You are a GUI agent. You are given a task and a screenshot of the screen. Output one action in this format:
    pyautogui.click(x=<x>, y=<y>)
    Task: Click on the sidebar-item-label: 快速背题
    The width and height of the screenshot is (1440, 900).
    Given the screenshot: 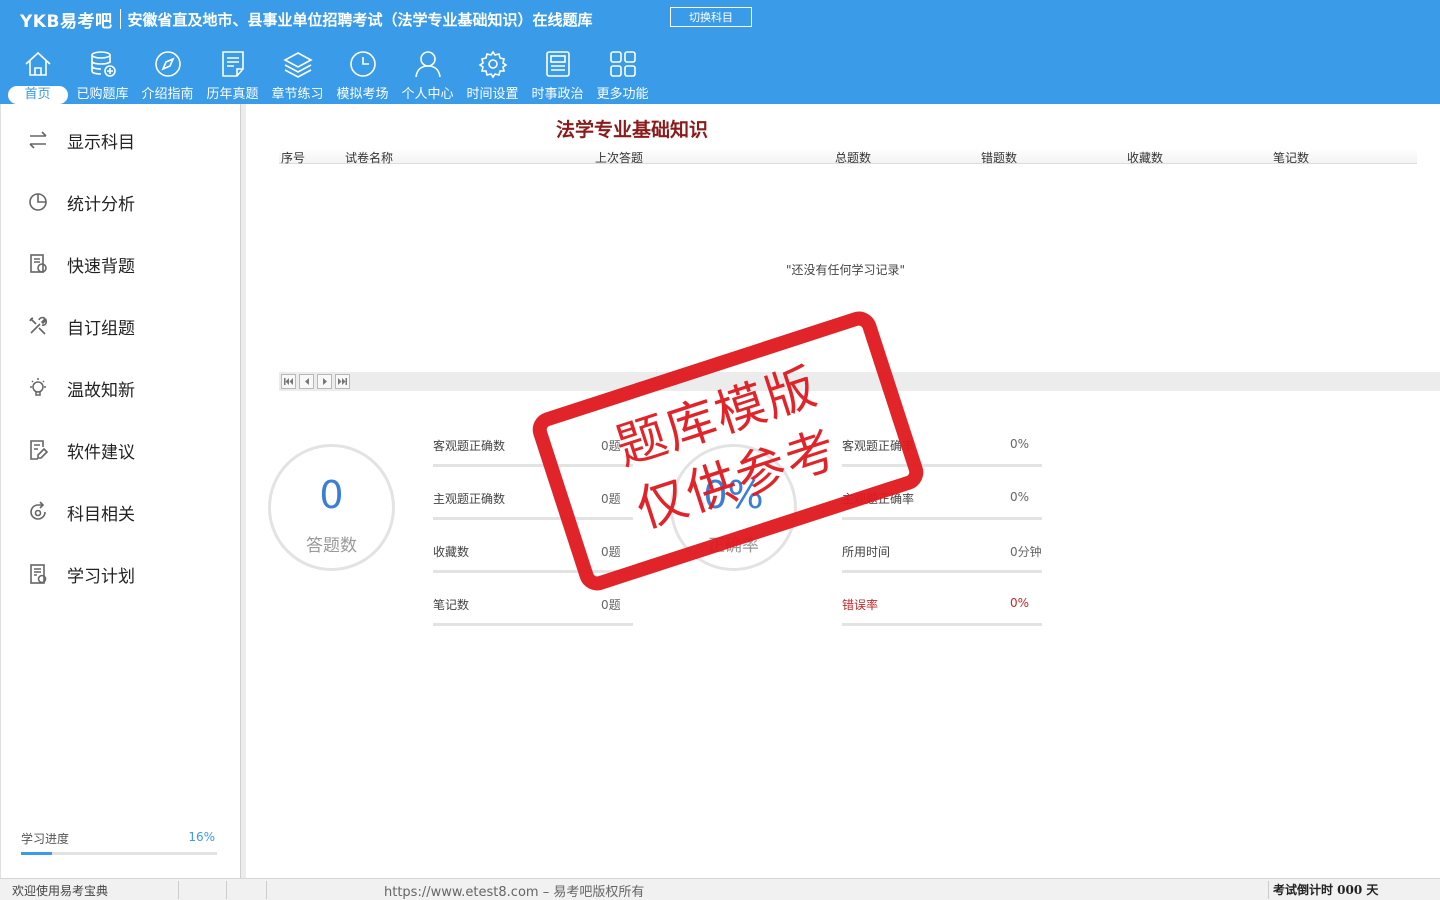 What is the action you would take?
    pyautogui.click(x=101, y=266)
    